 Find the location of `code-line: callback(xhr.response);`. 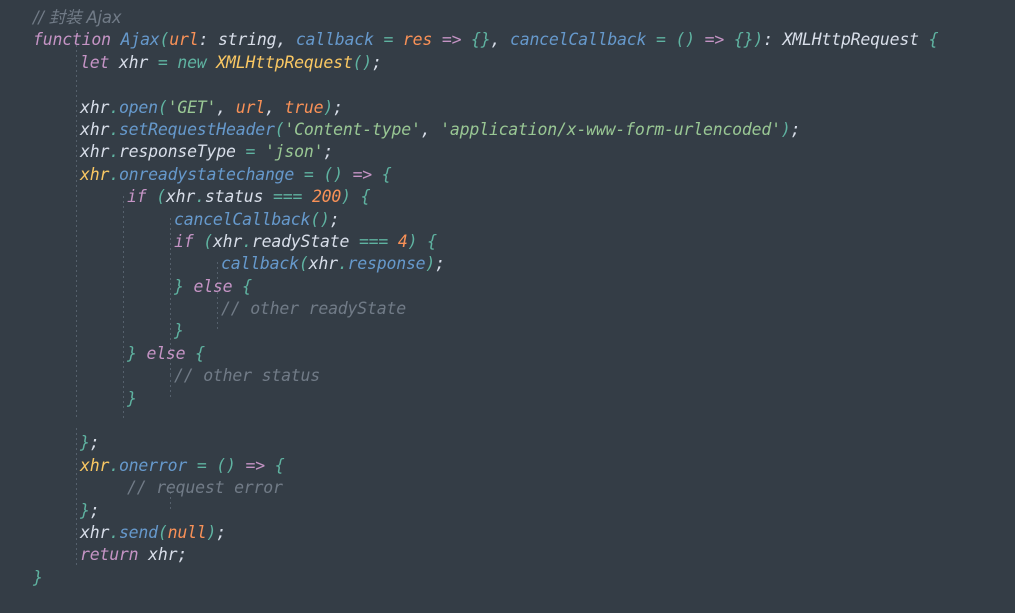

code-line: callback(xhr.response); is located at coordinates (333, 264).